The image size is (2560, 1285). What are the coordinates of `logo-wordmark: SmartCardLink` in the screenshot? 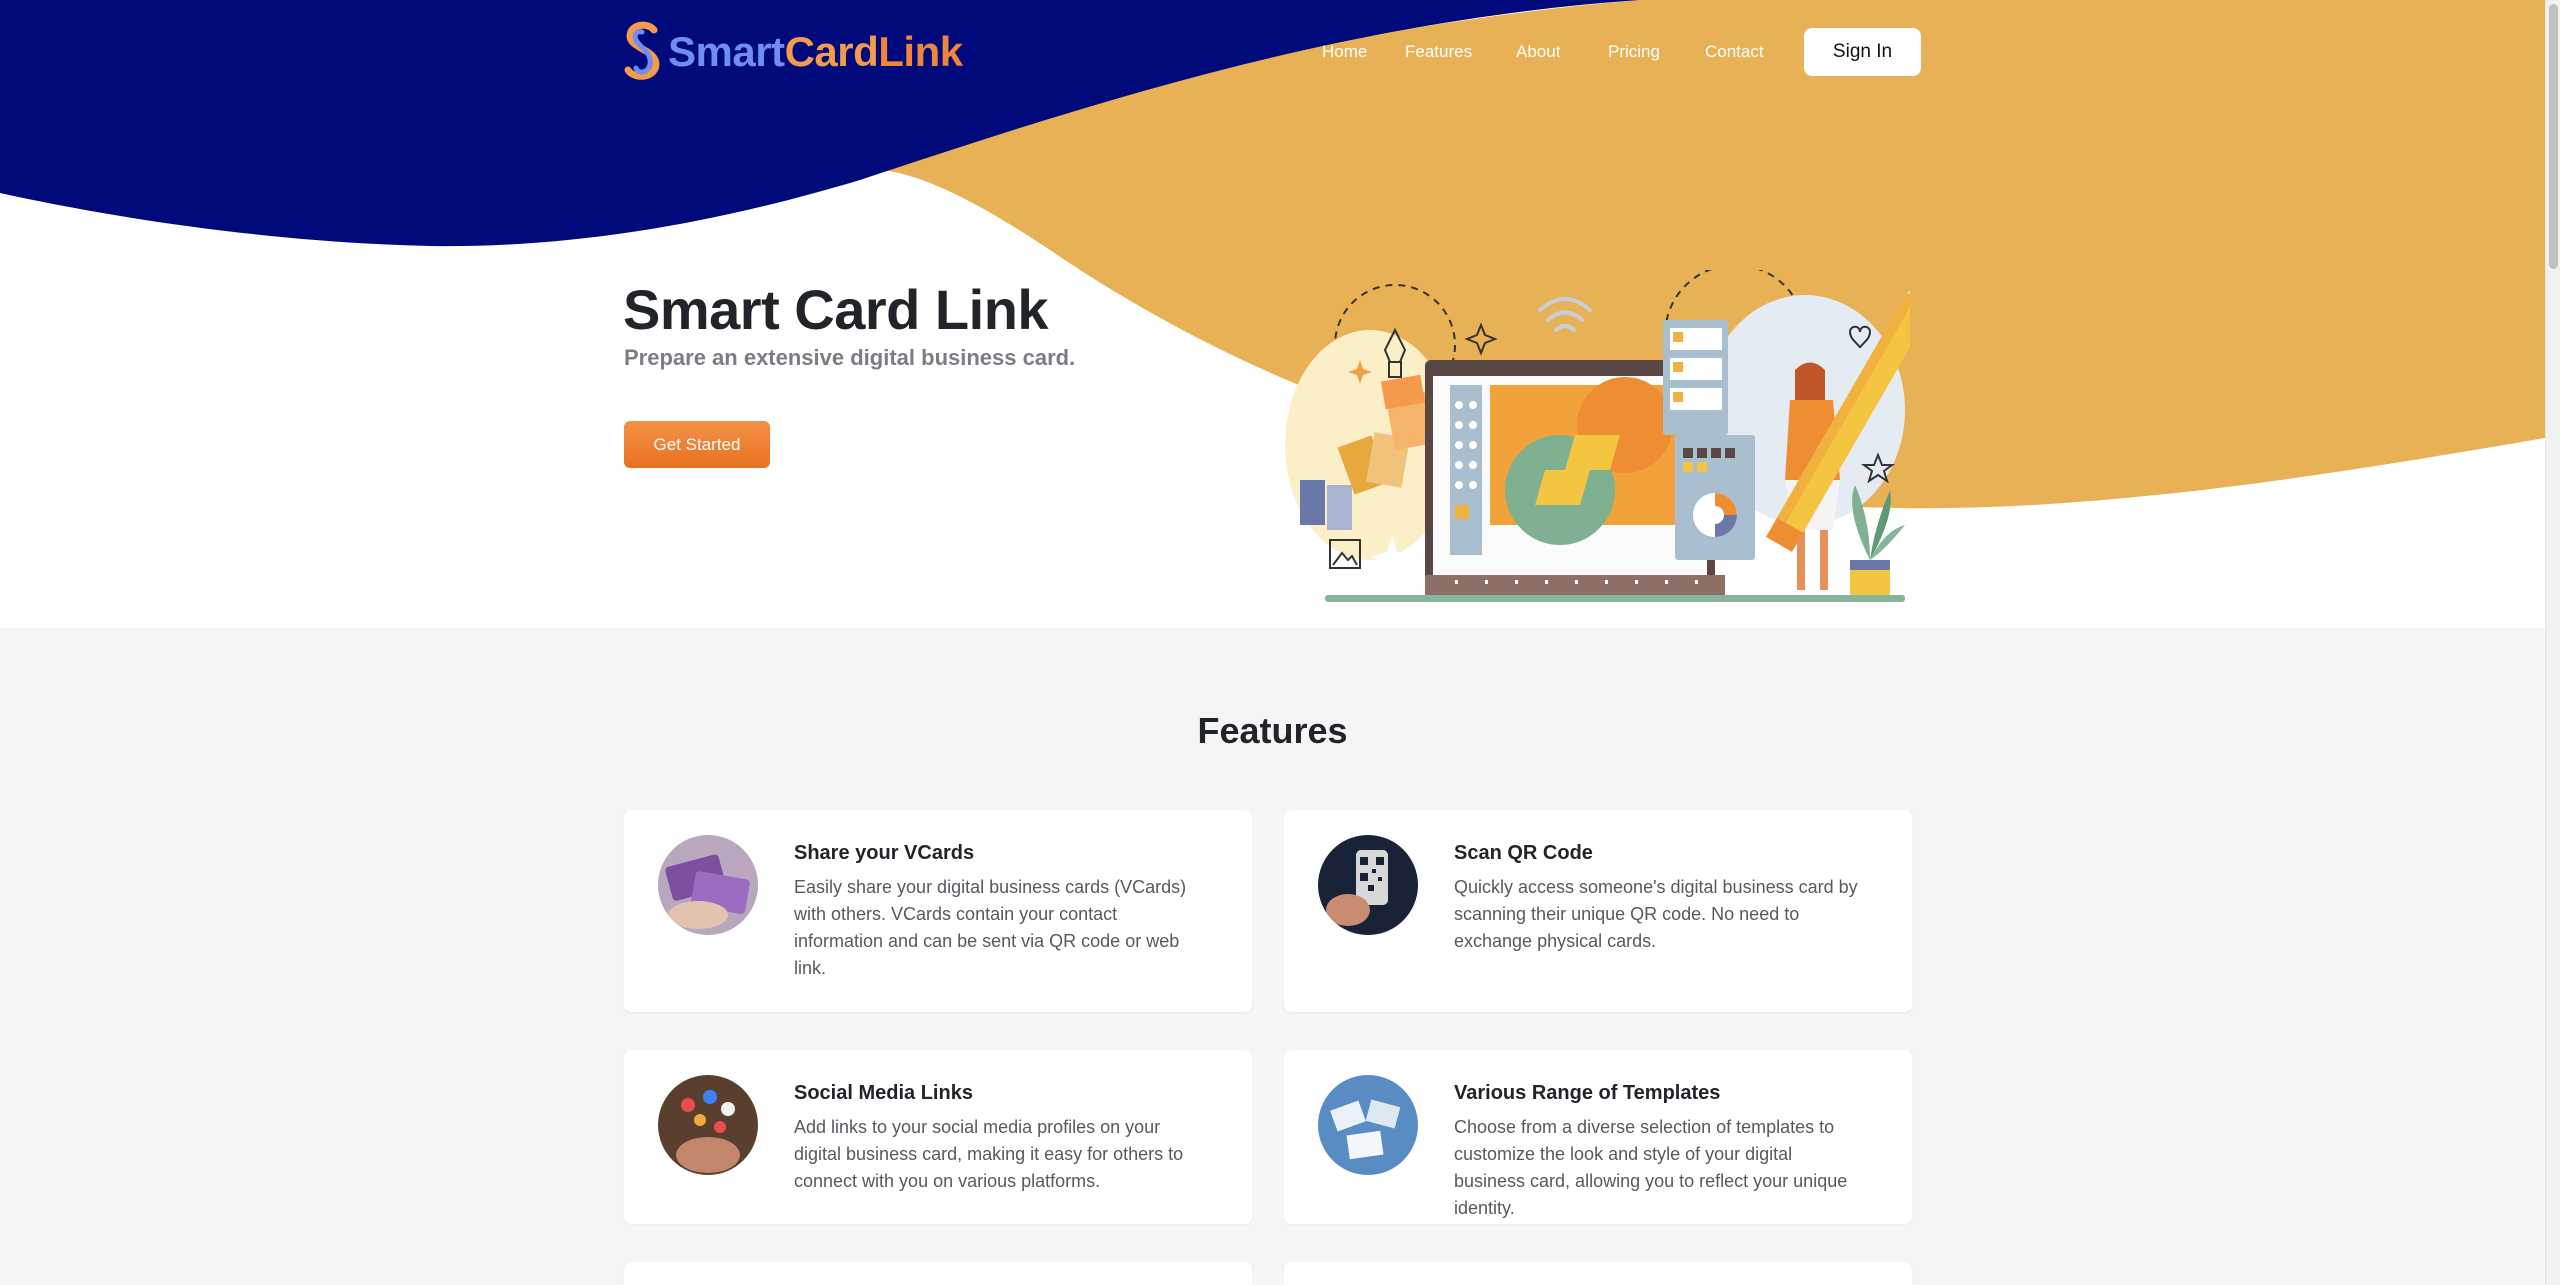 It's located at (815, 52).